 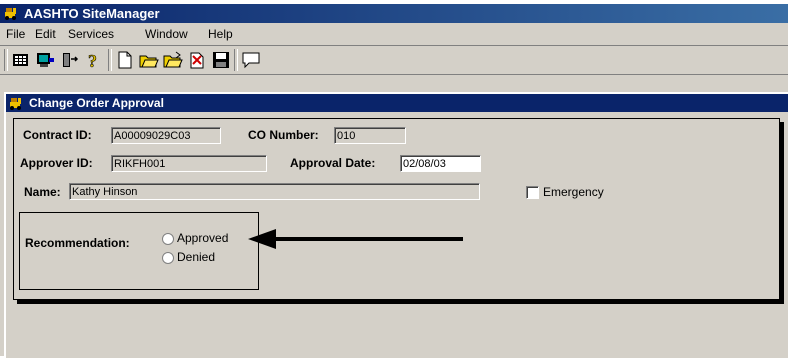 What do you see at coordinates (394, 34) in the screenshot?
I see `menu-bar: File Edit Services Window Help` at bounding box center [394, 34].